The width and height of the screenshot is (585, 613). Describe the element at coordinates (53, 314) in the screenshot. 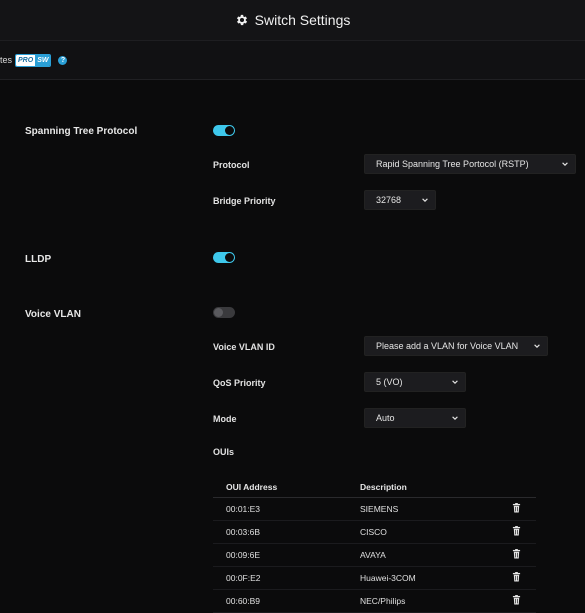

I see `voice-vlan-label: Voice VLAN` at that location.